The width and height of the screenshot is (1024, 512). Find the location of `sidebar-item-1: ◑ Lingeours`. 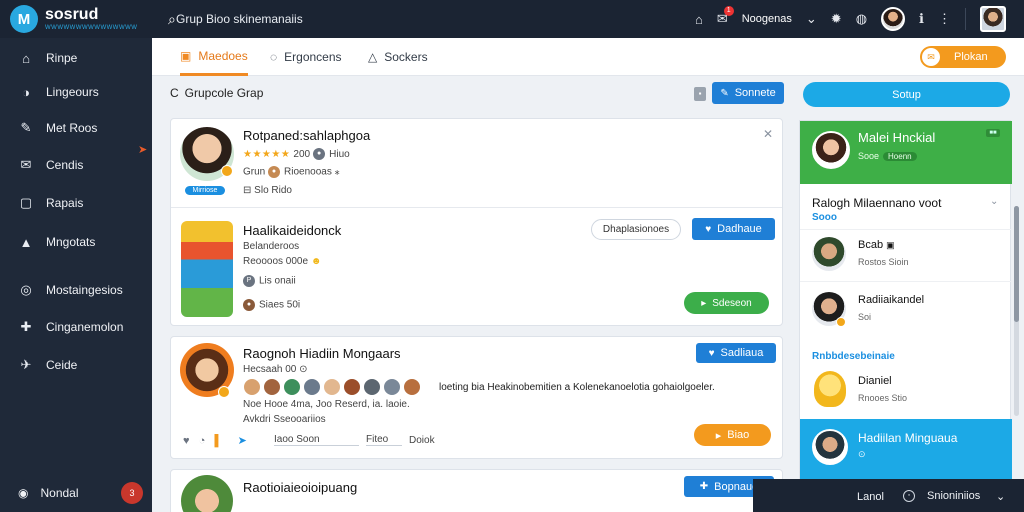

sidebar-item-1: ◑ Lingeours is located at coordinates (83, 92).